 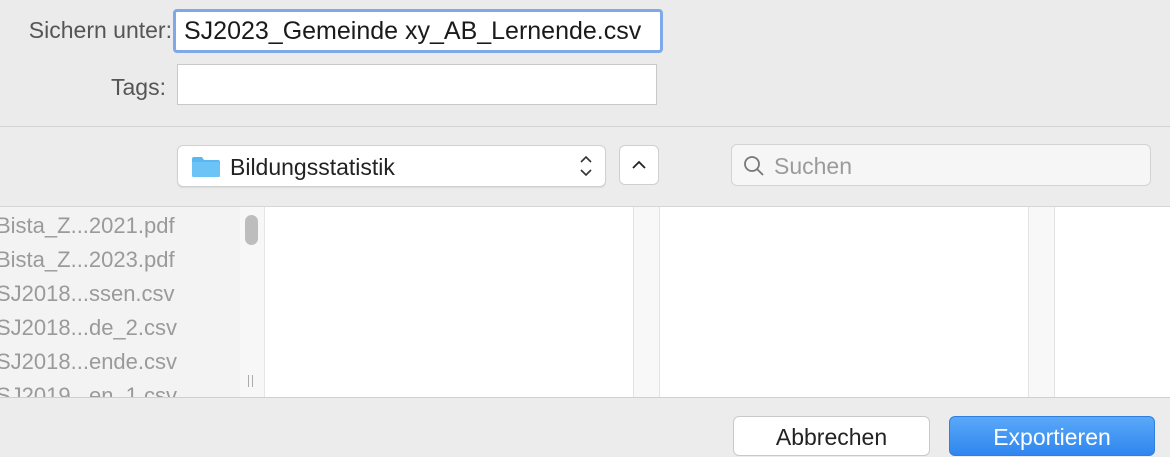 What do you see at coordinates (120, 362) in the screenshot?
I see `file-item: SJ2018...ende.csv` at bounding box center [120, 362].